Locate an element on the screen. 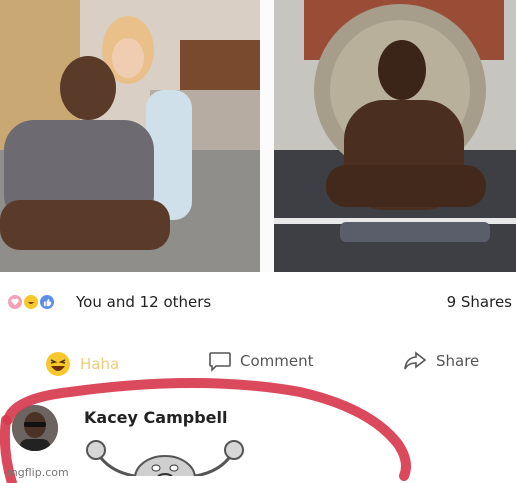 The width and height of the screenshot is (516, 483). avatar-image is located at coordinates (35, 428).